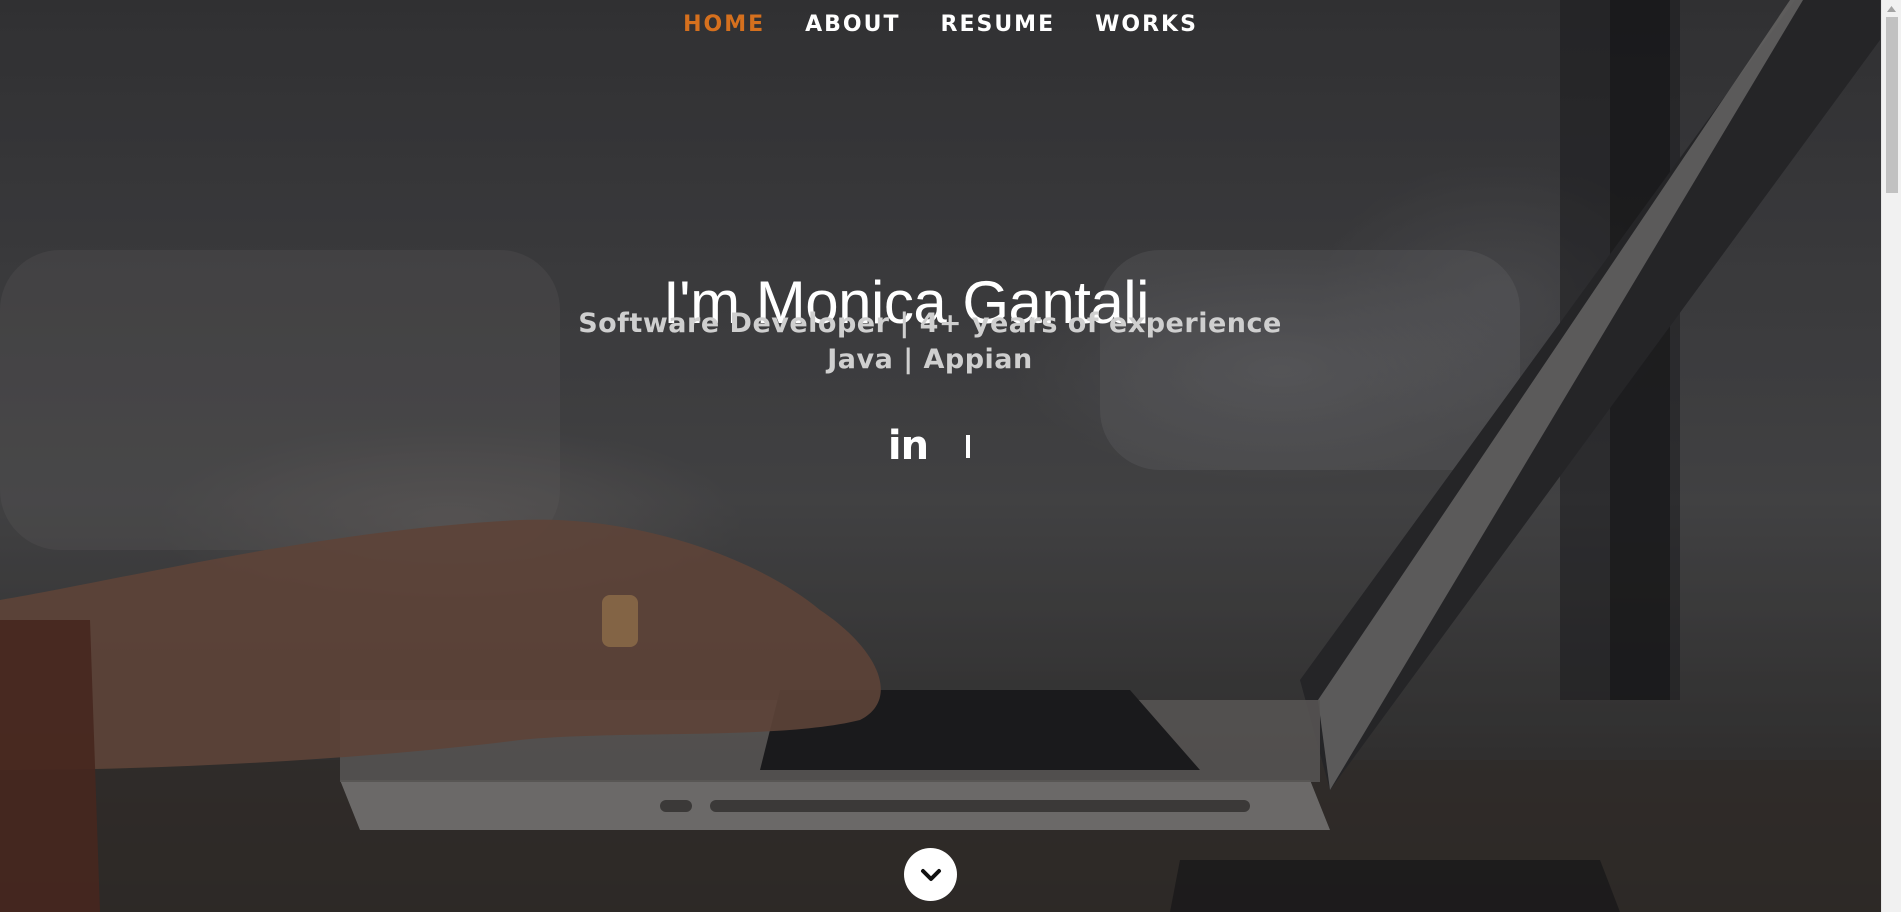 The height and width of the screenshot is (912, 1901). Describe the element at coordinates (724, 25) in the screenshot. I see `nav-home: HOME` at that location.